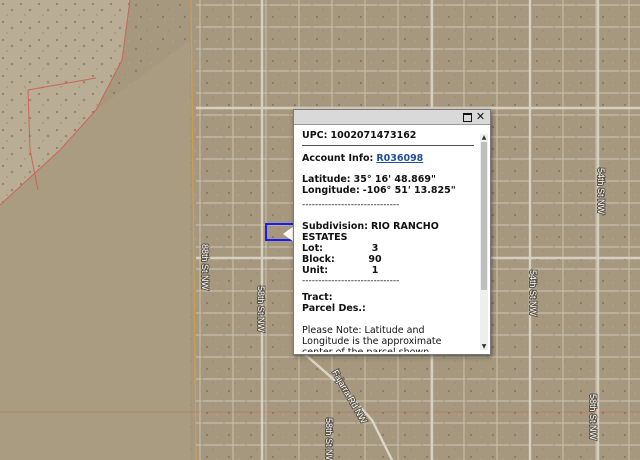 The width and height of the screenshot is (640, 460). I want to click on account-row: Account Info: R036098, so click(388, 158).